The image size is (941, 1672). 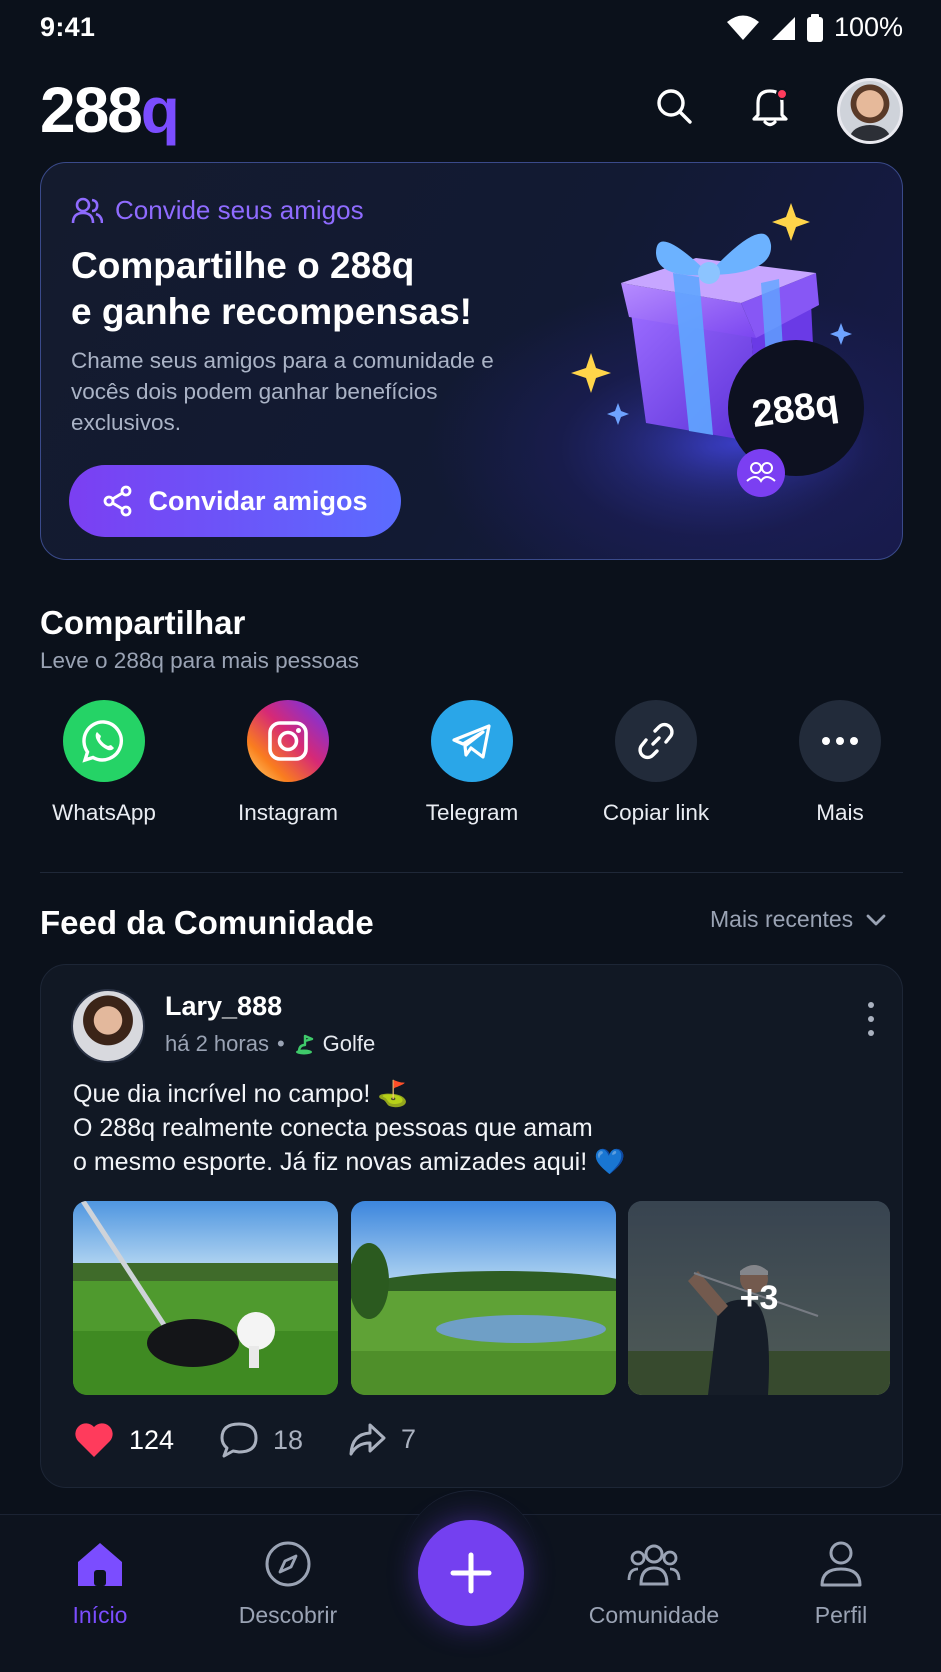 I want to click on search-icon, so click(x=674, y=106).